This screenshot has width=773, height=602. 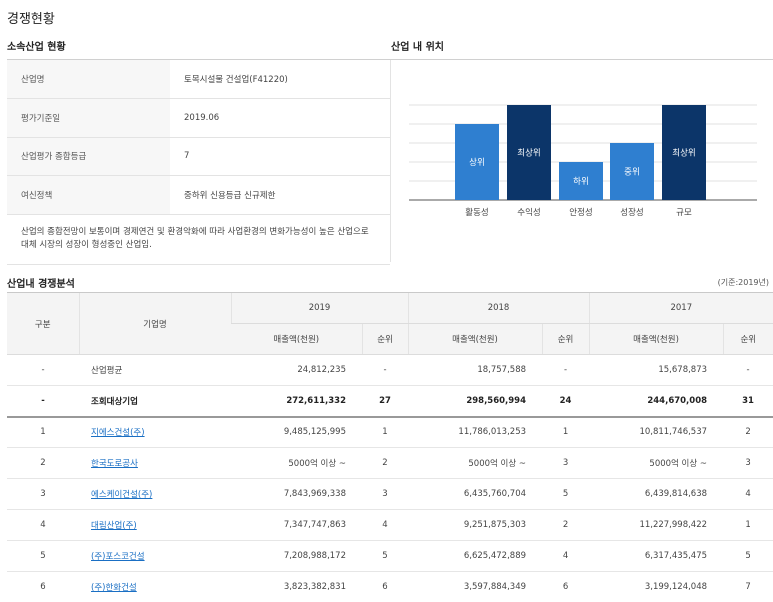 I want to click on page-title: 경쟁현황, so click(x=31, y=19).